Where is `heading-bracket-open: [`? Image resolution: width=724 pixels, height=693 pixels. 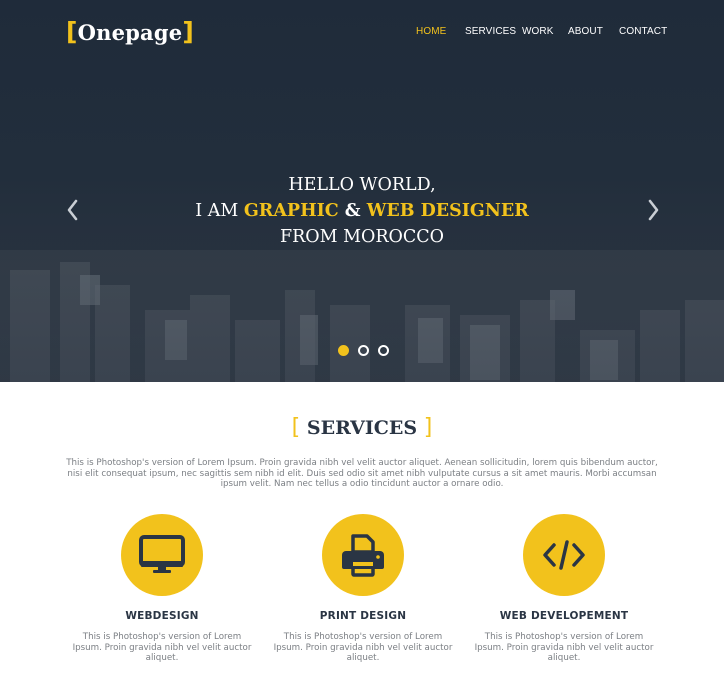 heading-bracket-open: [ is located at coordinates (296, 427).